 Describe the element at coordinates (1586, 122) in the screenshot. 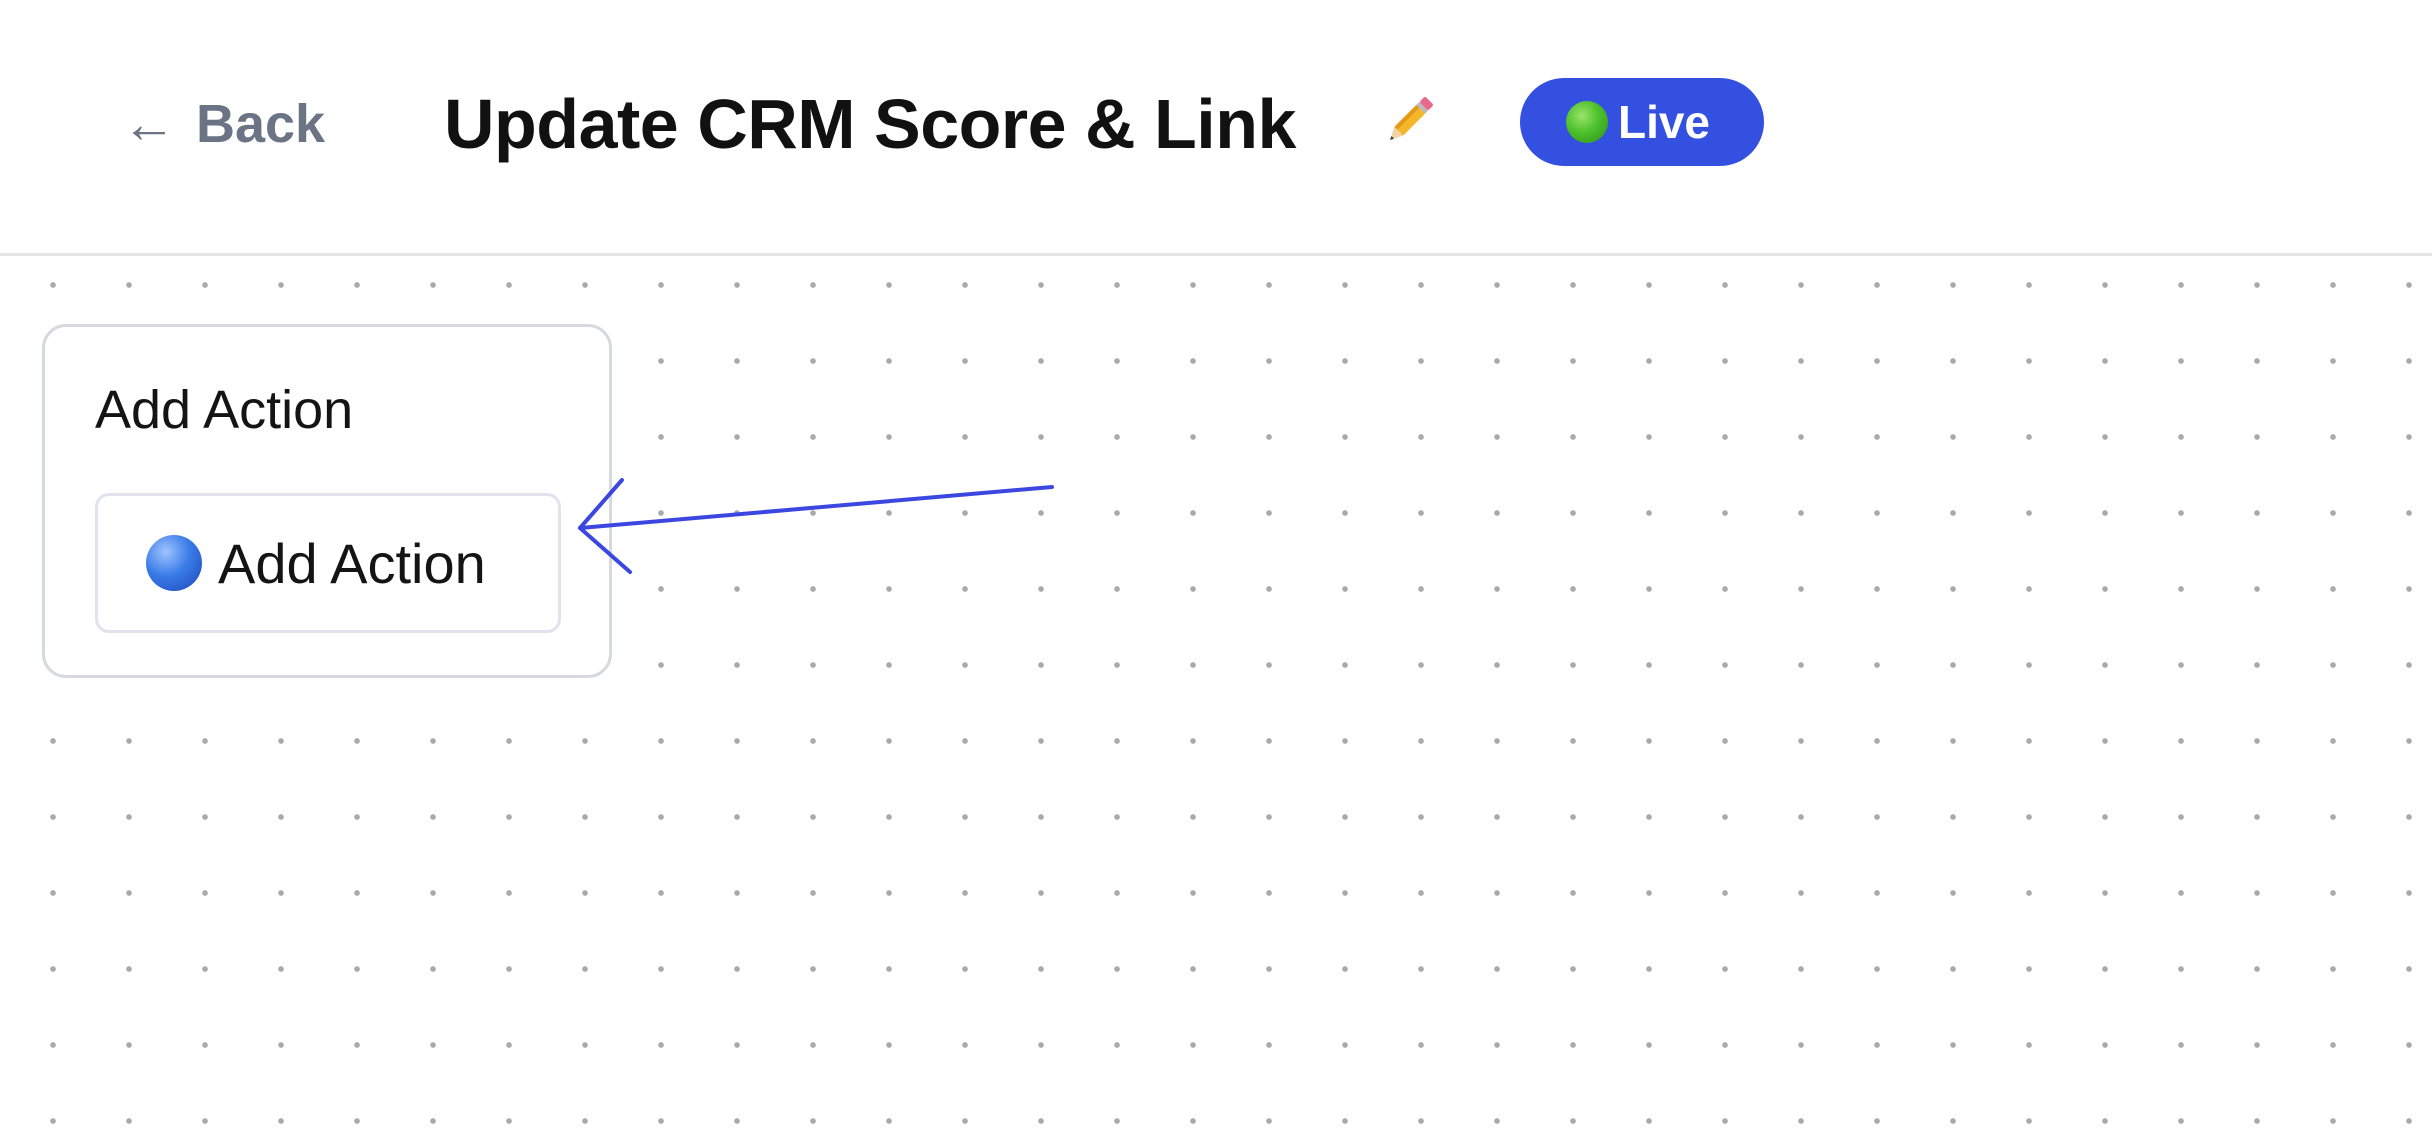

I see `green-circle-icon` at that location.